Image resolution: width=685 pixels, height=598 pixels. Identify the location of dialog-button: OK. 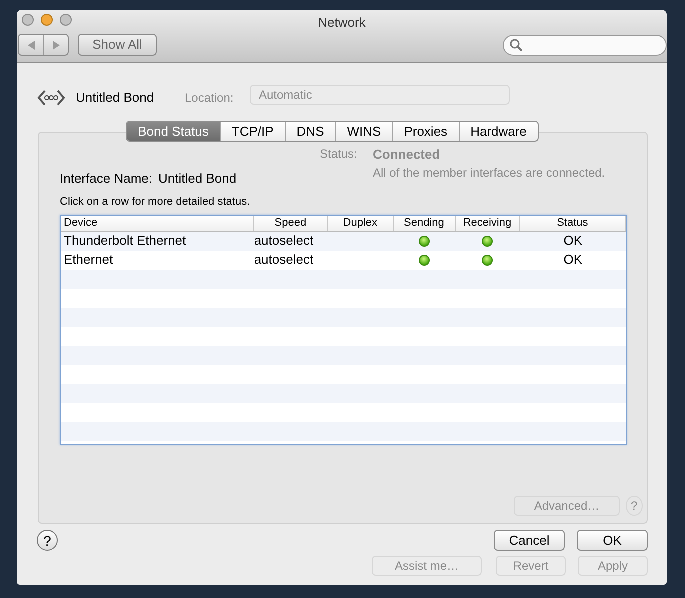
(612, 540).